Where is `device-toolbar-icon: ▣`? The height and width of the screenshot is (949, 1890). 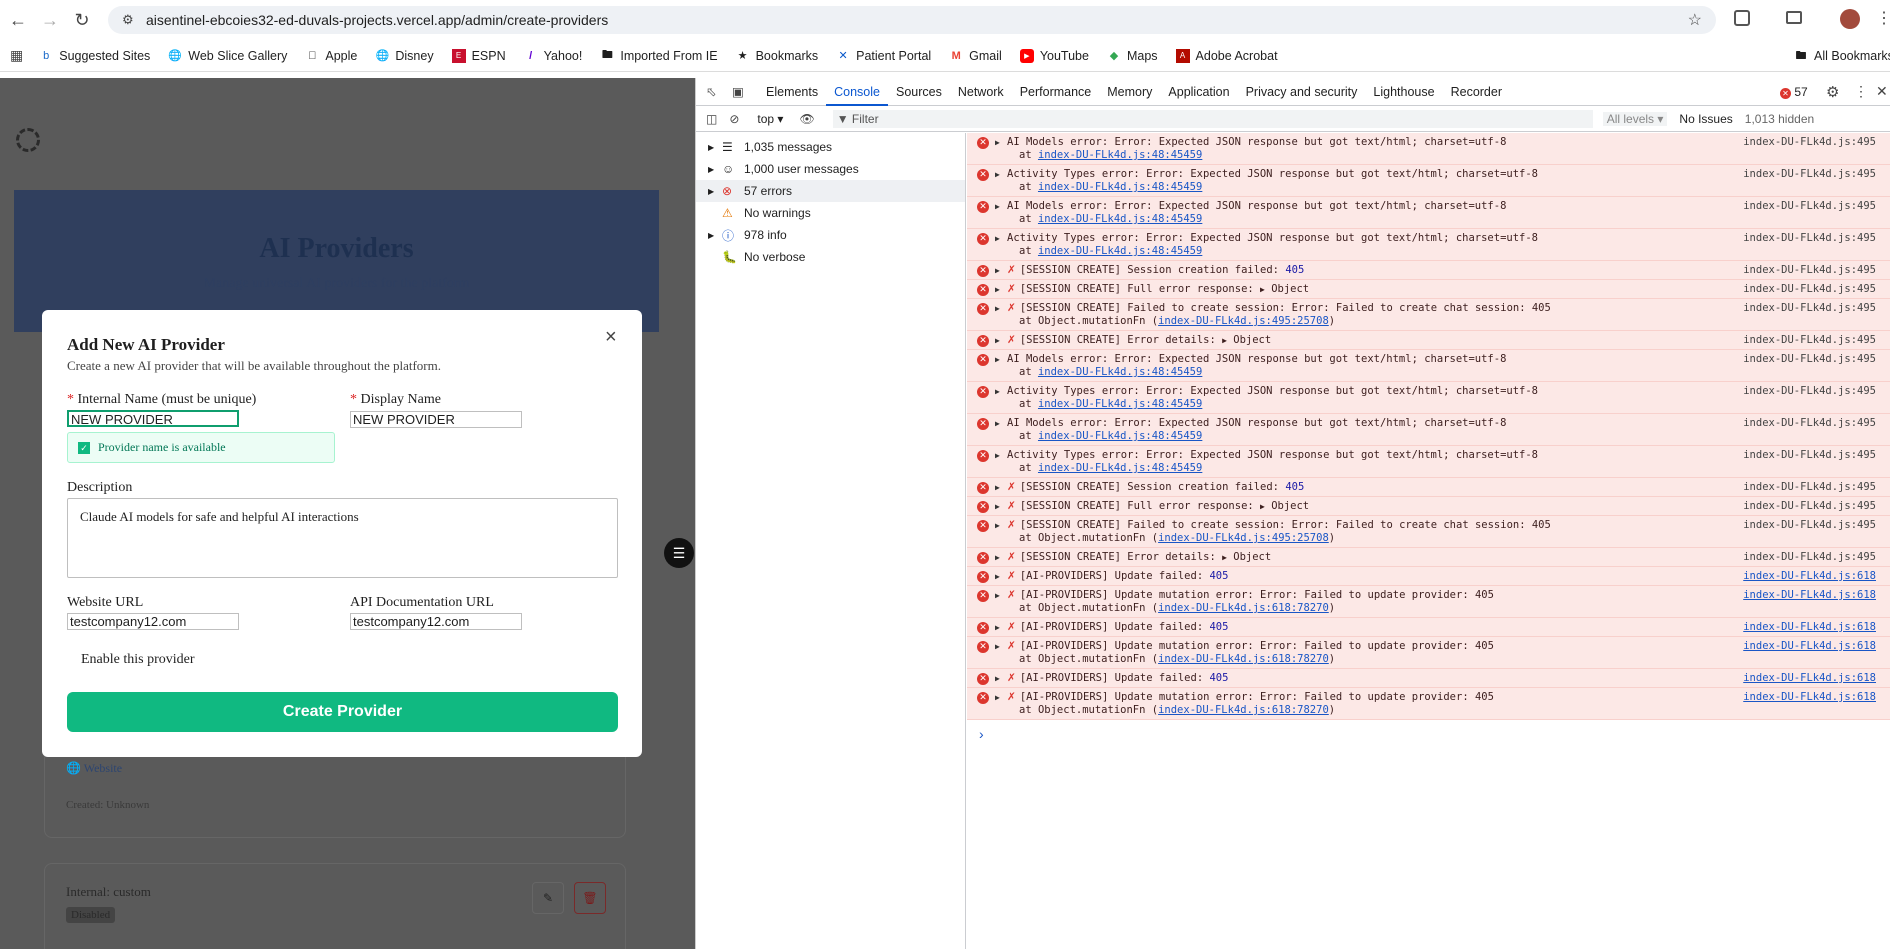 device-toolbar-icon: ▣ is located at coordinates (745, 91).